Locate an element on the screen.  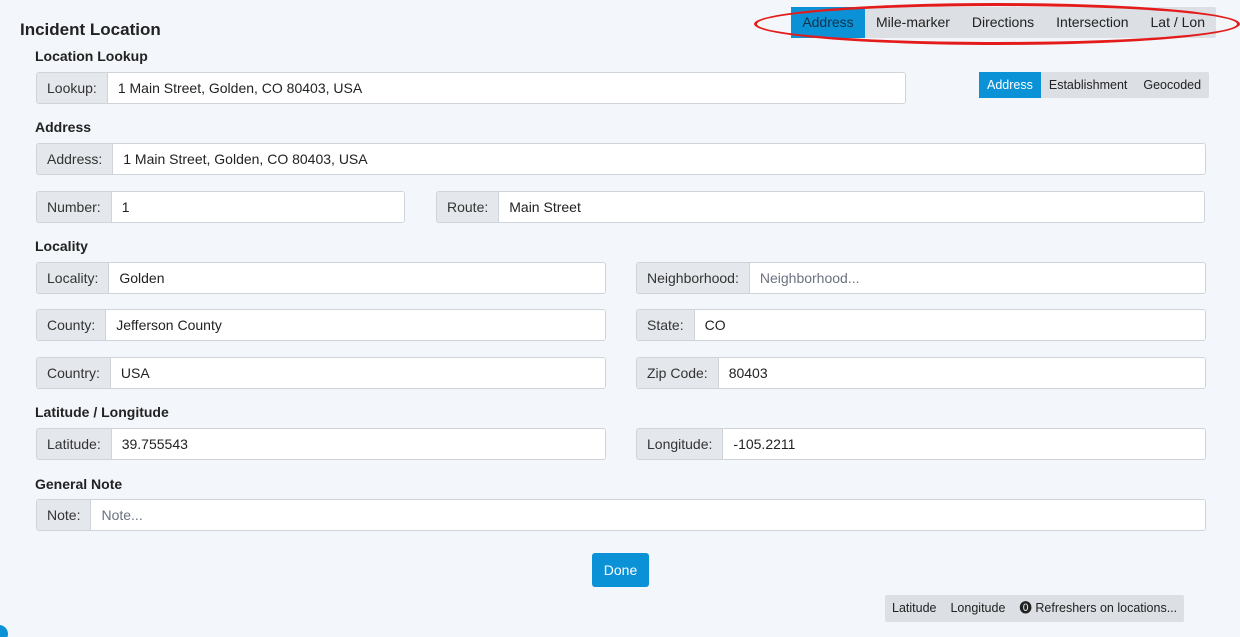
section-label-locality: Locality is located at coordinates (61, 246).